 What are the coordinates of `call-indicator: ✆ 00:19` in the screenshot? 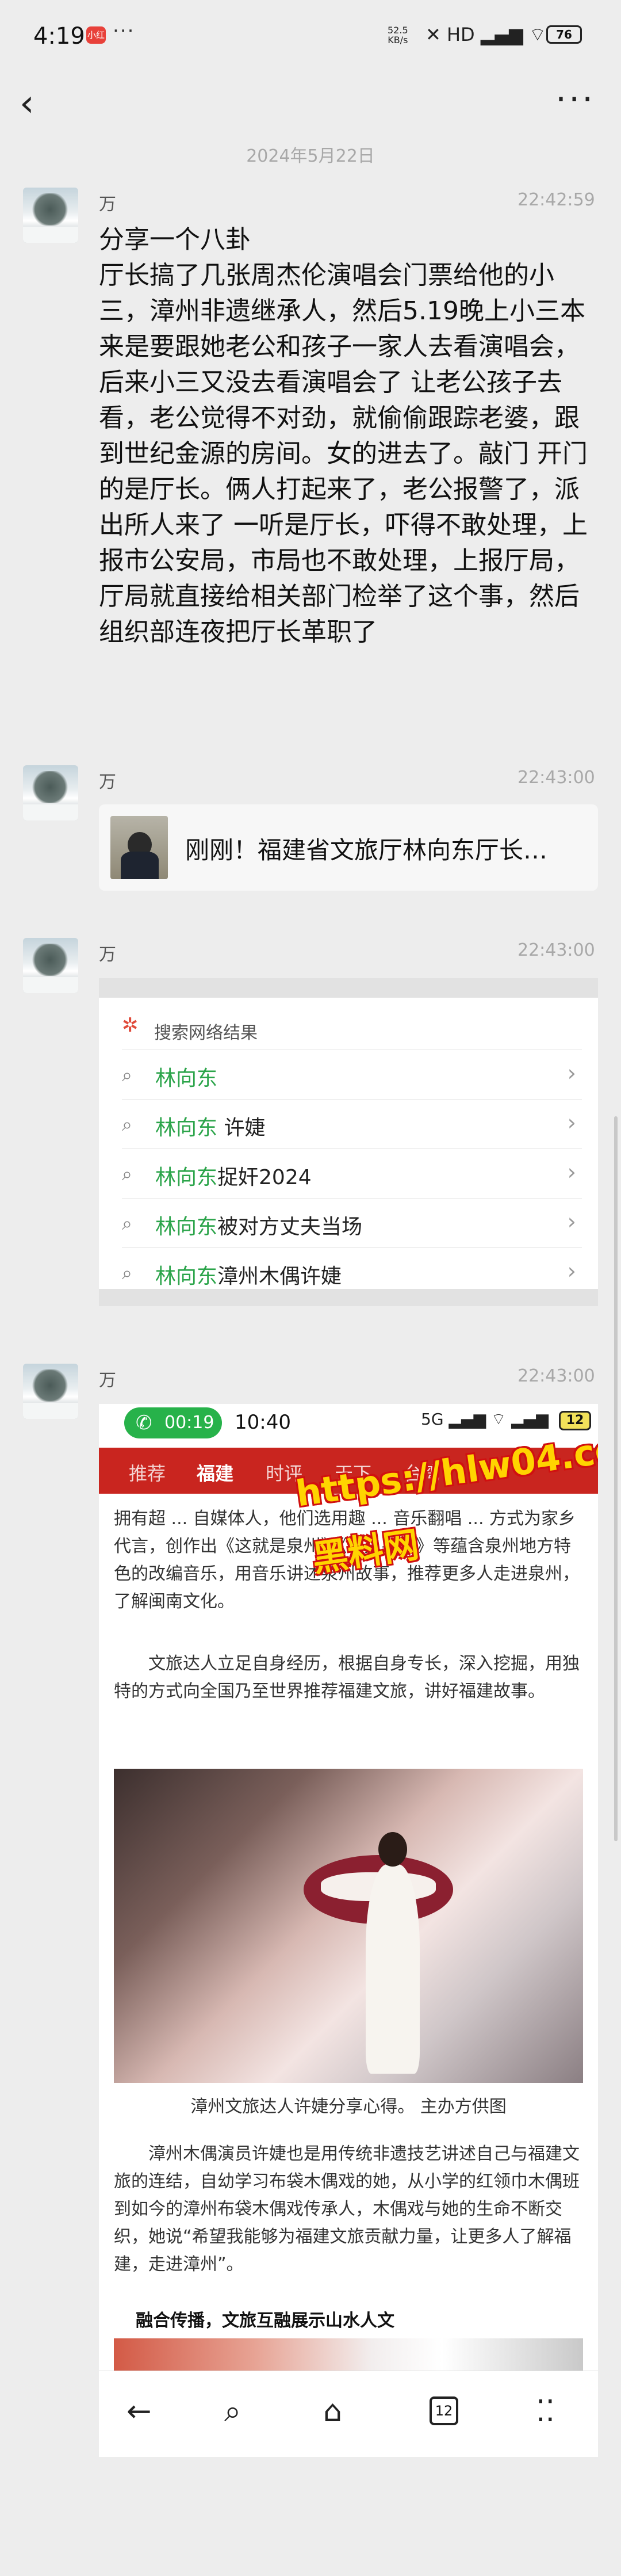 It's located at (173, 1422).